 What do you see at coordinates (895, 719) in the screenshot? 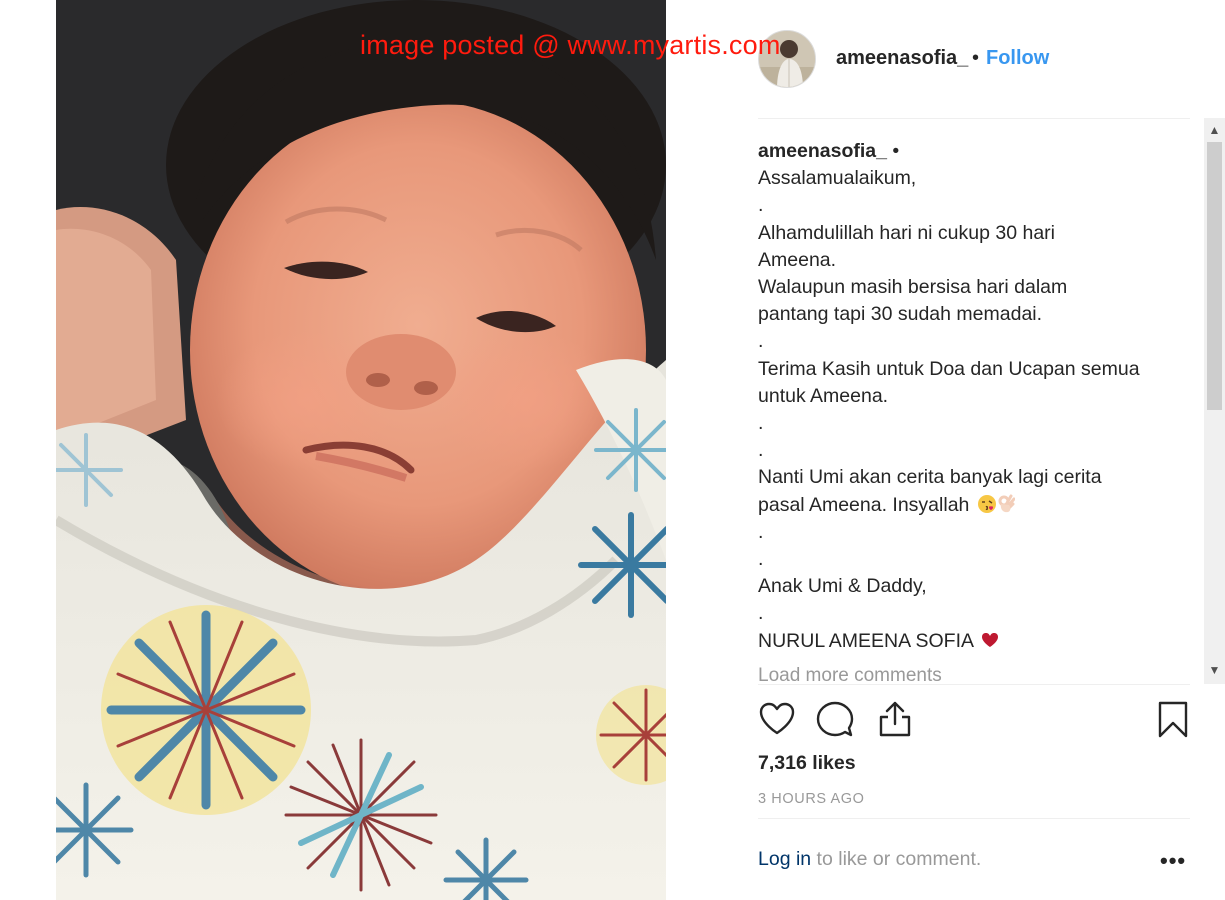
I see `share-icon` at bounding box center [895, 719].